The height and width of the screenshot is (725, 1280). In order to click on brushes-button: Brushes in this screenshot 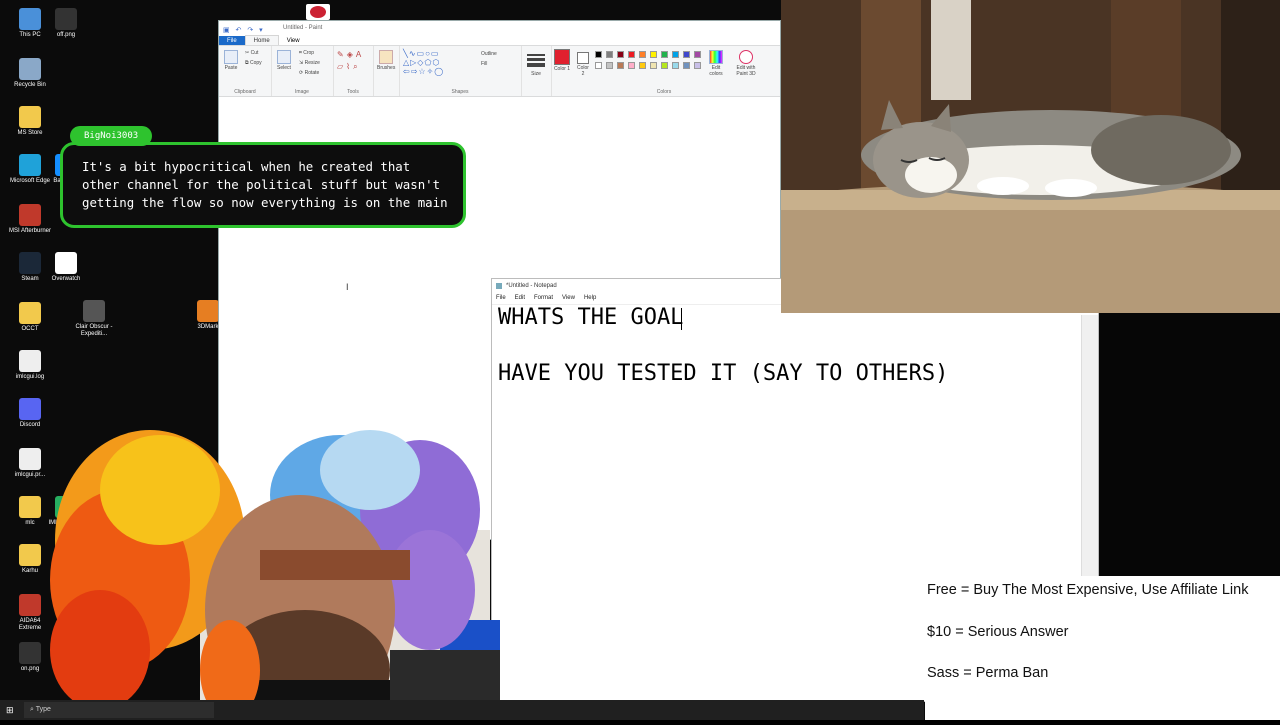, I will do `click(386, 60)`.